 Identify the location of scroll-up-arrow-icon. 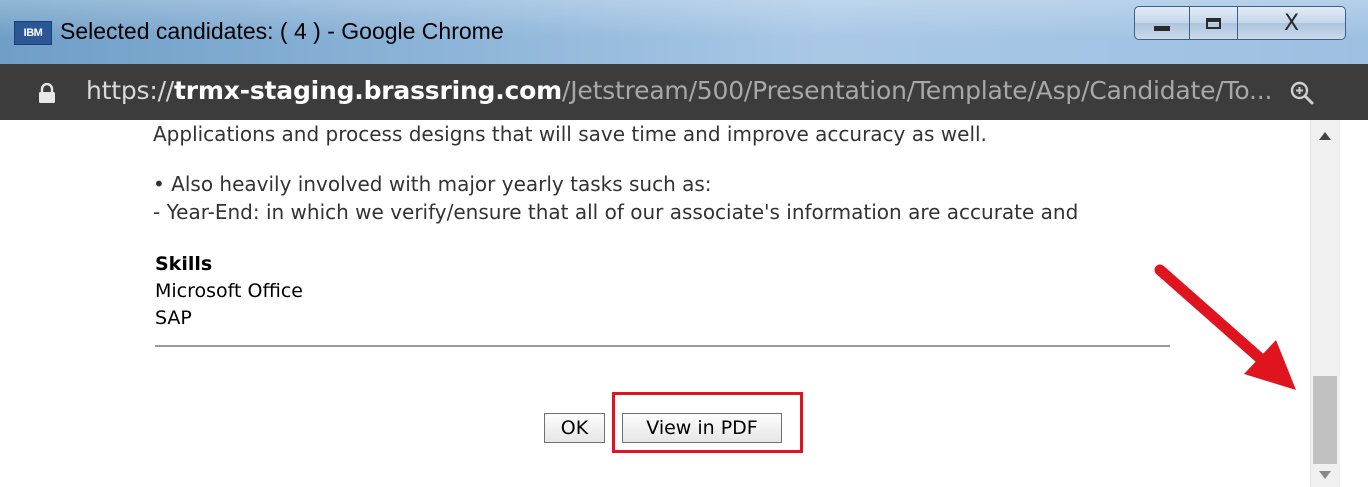
(1325, 136).